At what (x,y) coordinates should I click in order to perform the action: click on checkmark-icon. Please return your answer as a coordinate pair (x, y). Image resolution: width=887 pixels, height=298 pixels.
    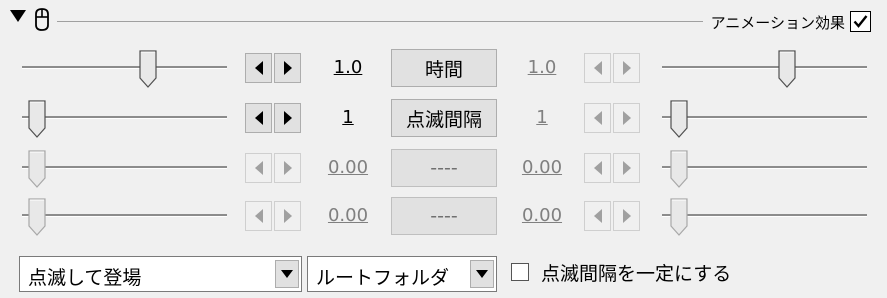
    Looking at the image, I should click on (860, 21).